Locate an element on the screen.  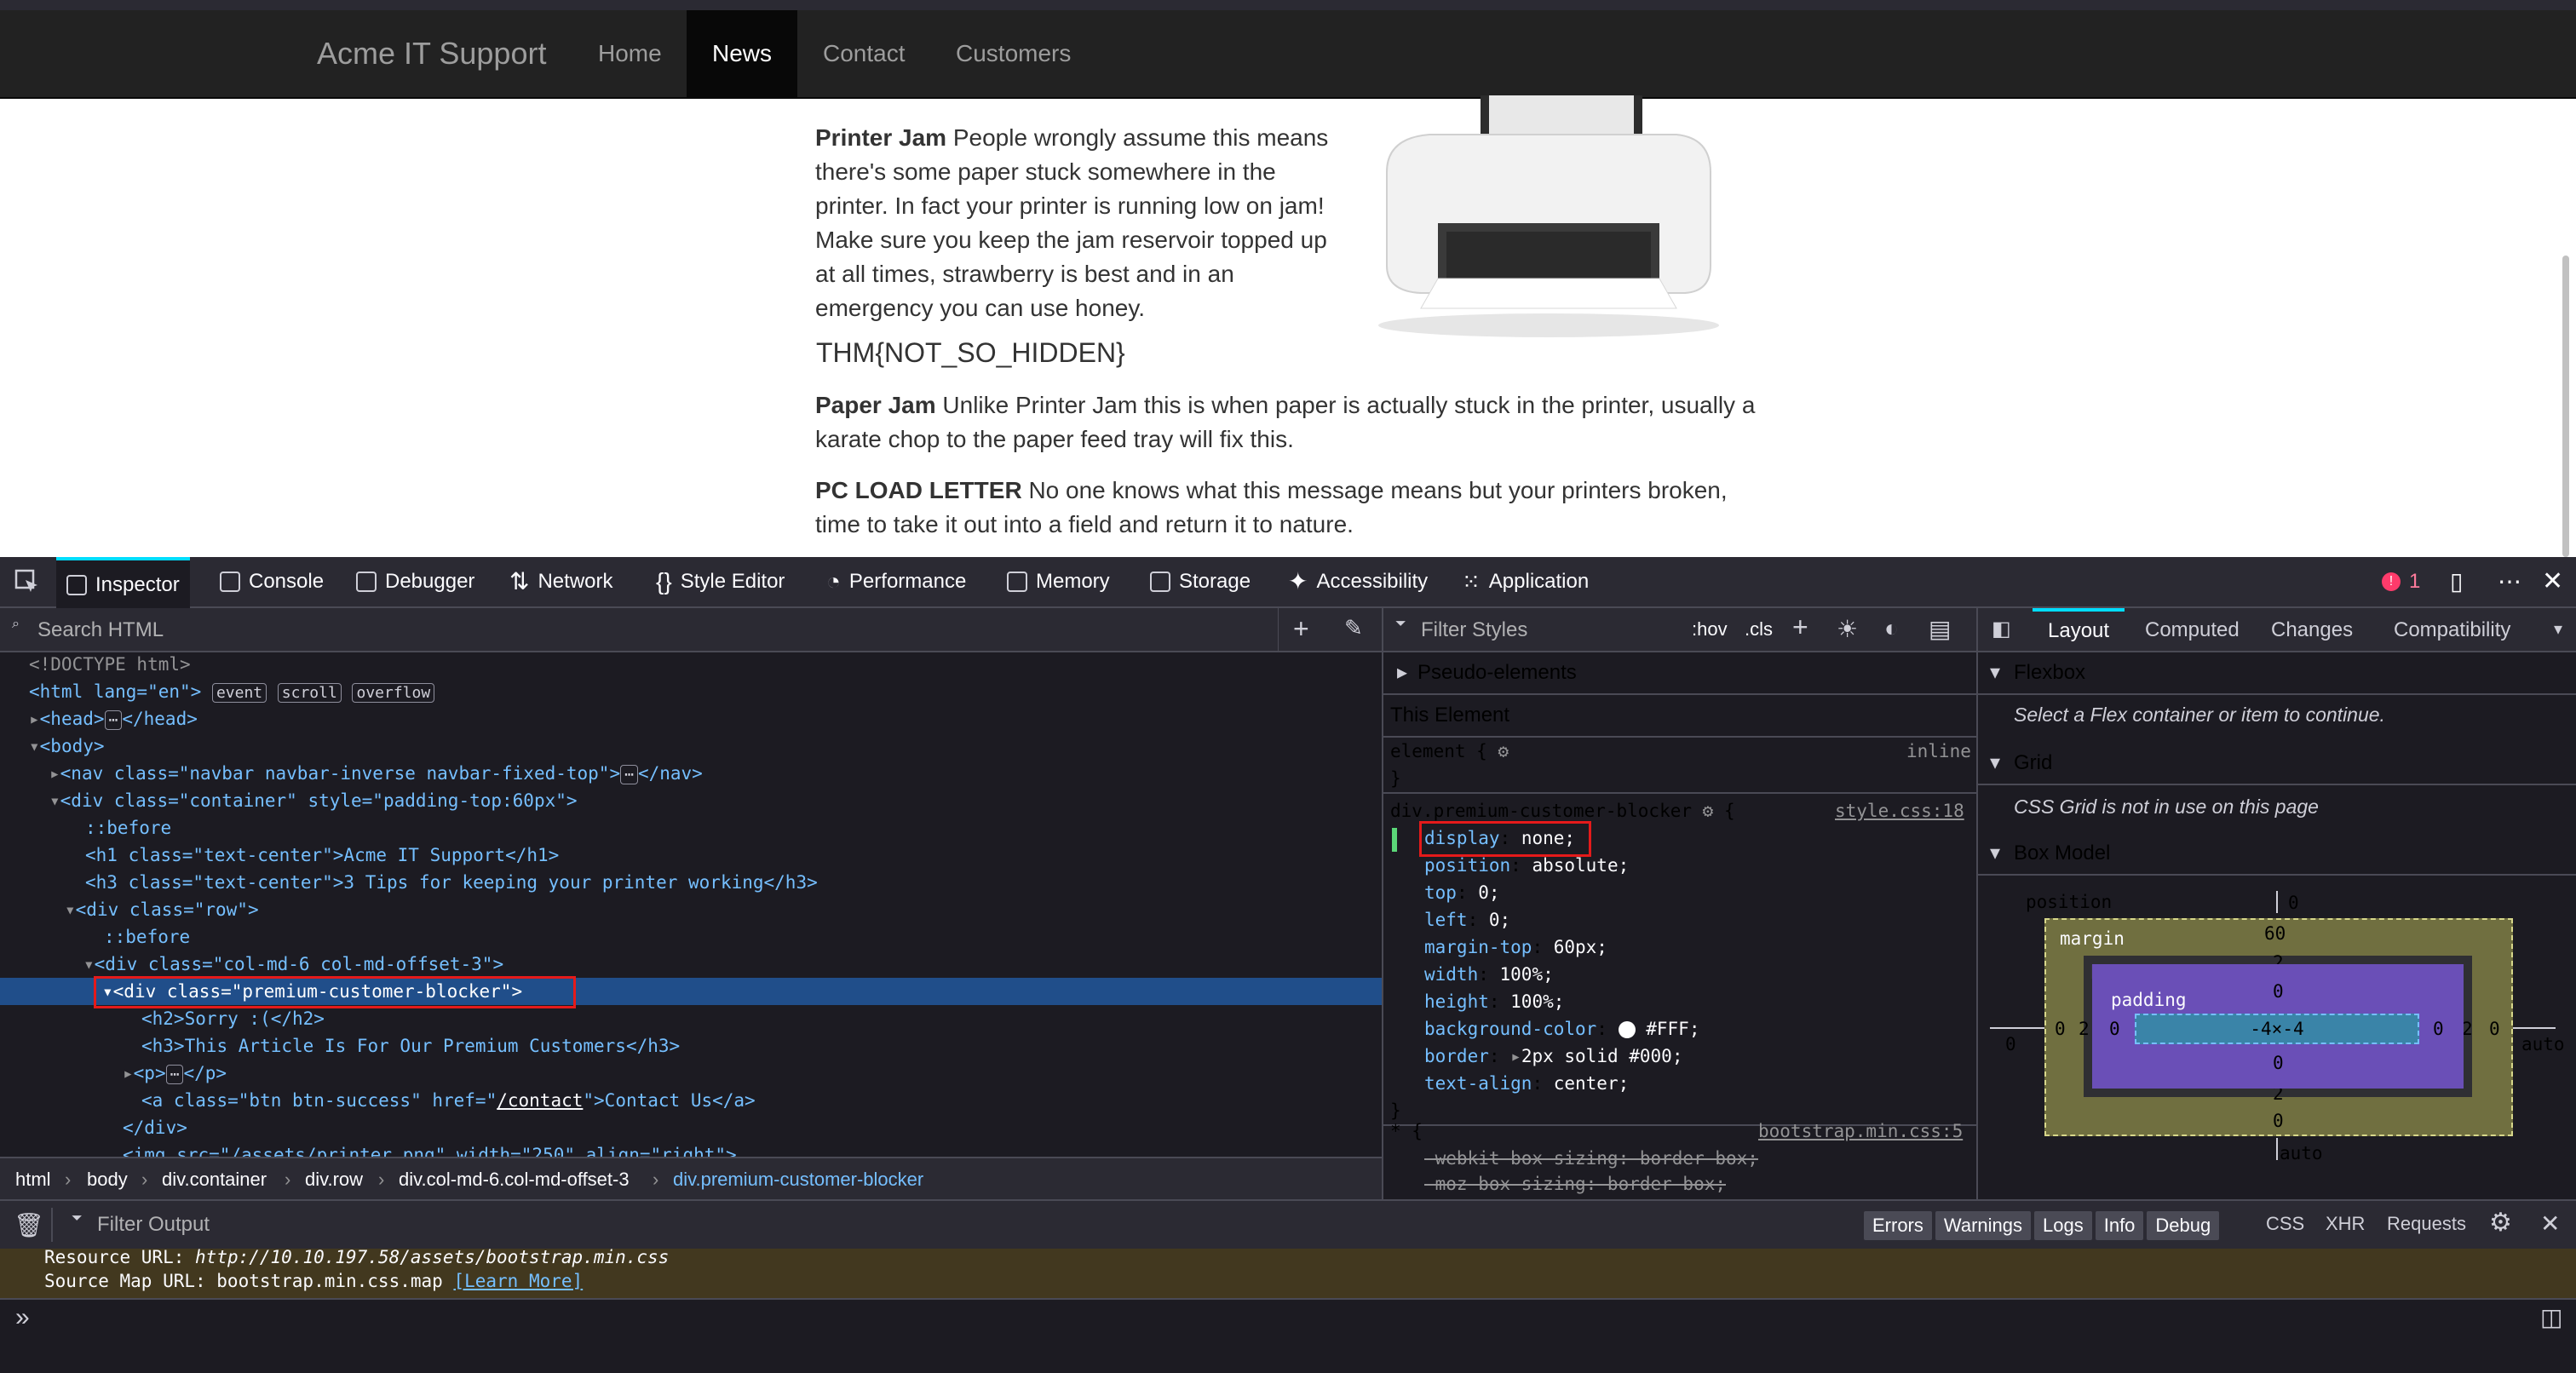
light-mode-icon: ☀ is located at coordinates (1847, 629).